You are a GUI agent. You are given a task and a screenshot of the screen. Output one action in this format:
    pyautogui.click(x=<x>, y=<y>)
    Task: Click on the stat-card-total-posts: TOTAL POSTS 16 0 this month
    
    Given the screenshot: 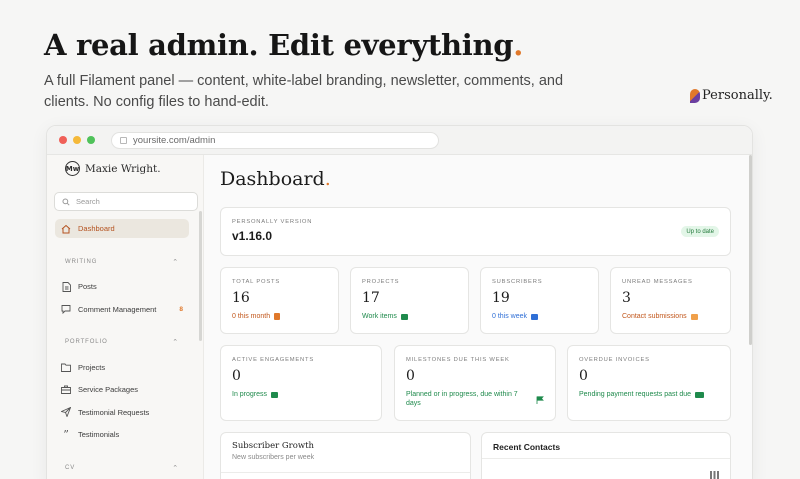 What is the action you would take?
    pyautogui.click(x=279, y=300)
    